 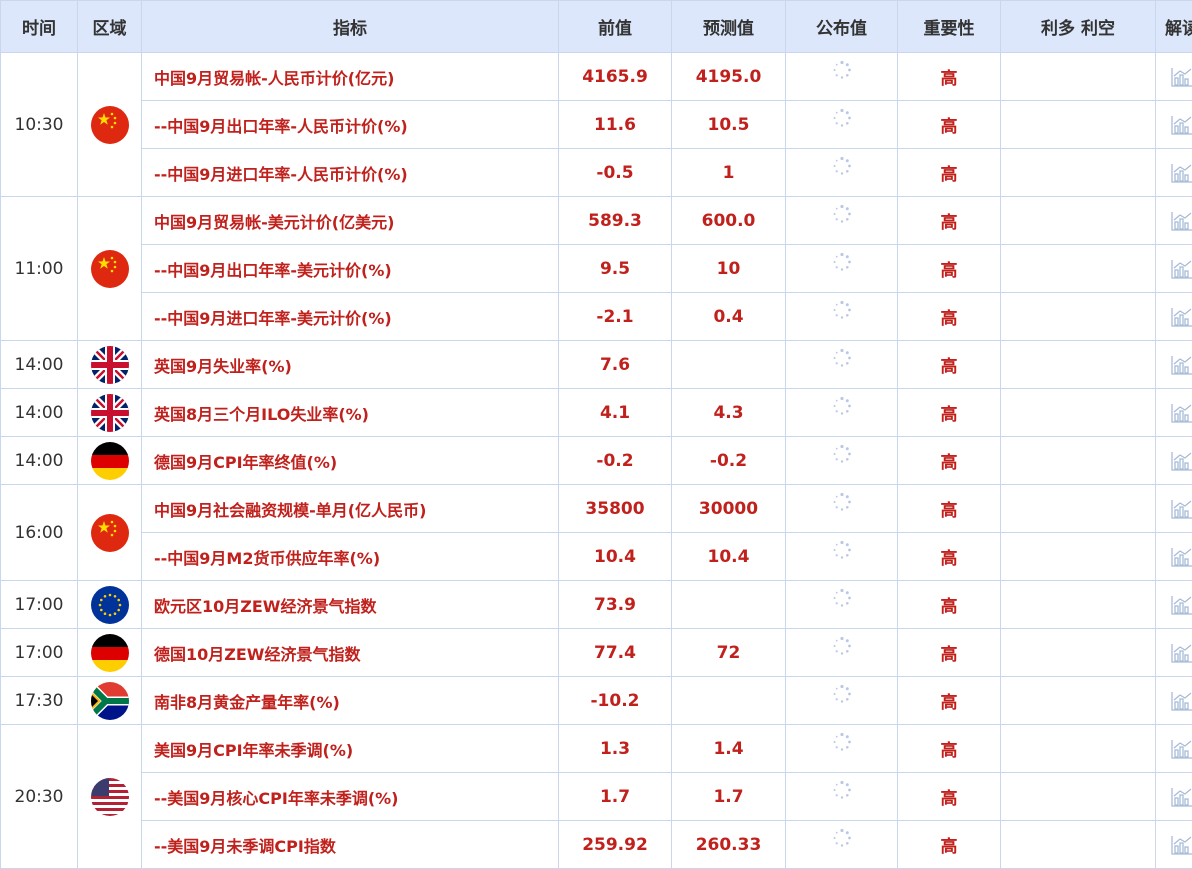 I want to click on event-time: 10:30, so click(x=39, y=124).